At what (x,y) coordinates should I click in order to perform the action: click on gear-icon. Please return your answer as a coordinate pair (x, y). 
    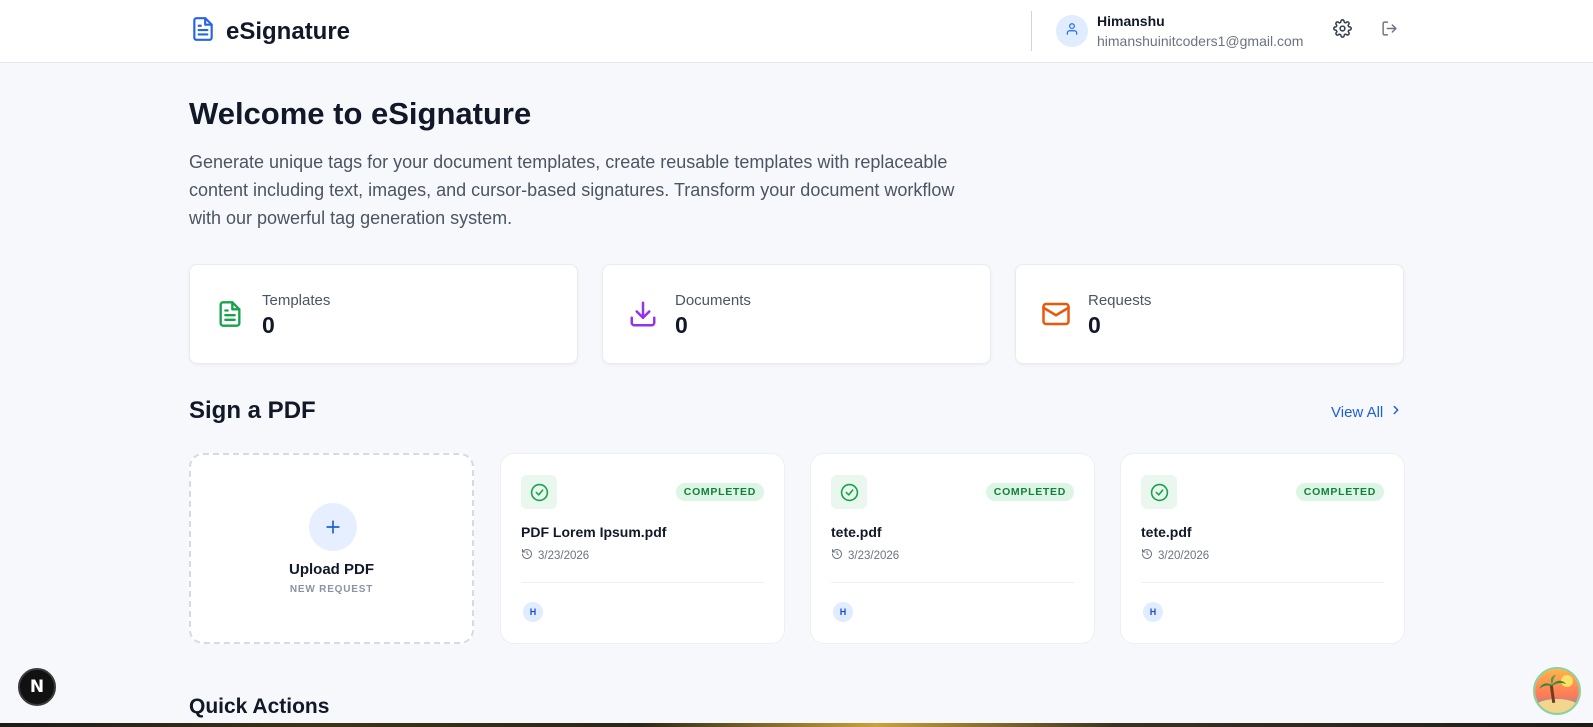
    Looking at the image, I should click on (1342, 31).